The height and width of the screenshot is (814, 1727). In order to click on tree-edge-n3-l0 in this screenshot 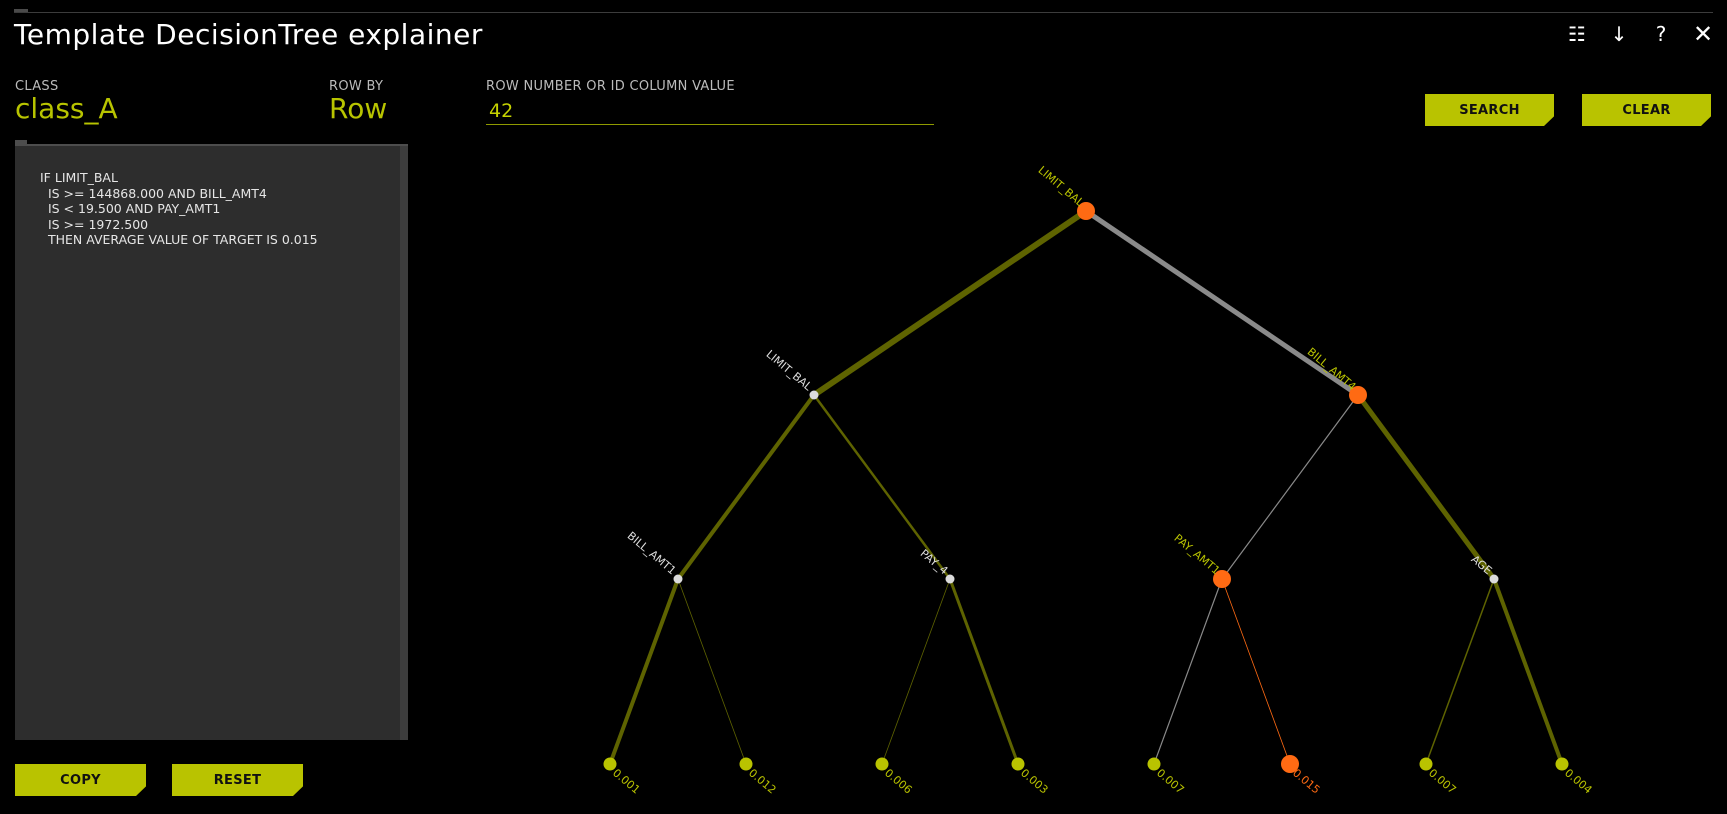, I will do `click(644, 671)`.